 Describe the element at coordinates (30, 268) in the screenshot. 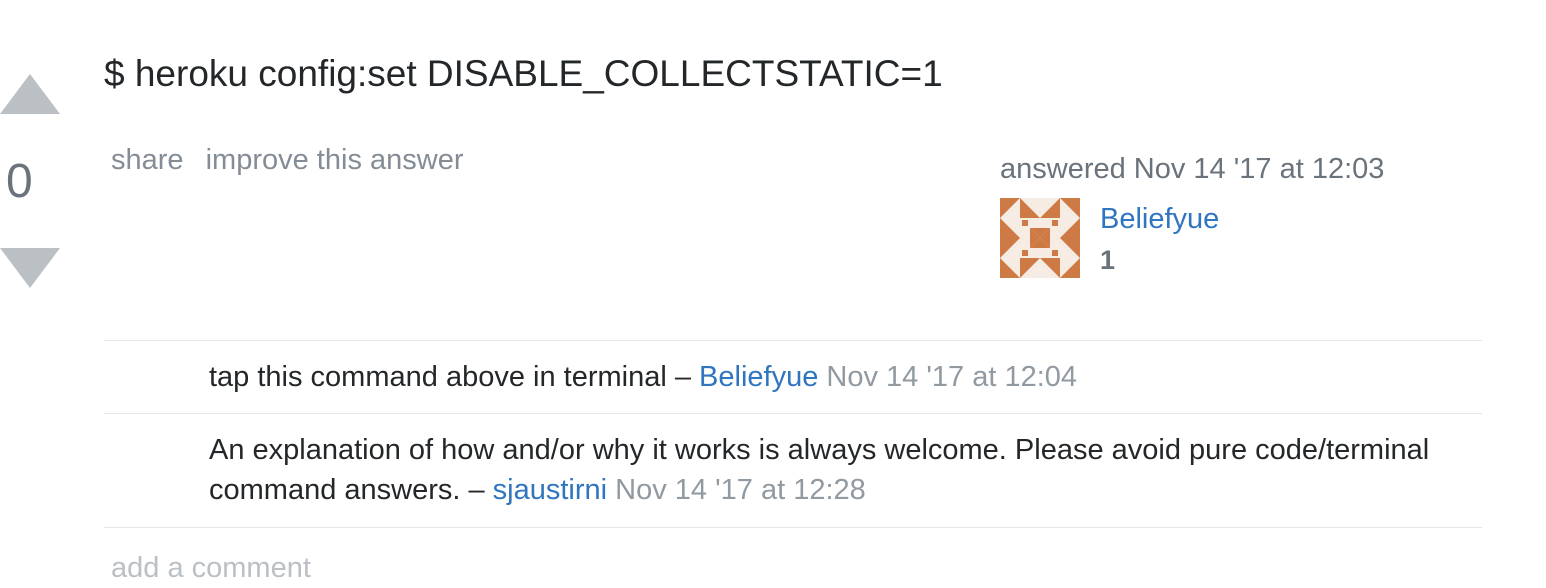

I see `arrow-down-icon` at that location.